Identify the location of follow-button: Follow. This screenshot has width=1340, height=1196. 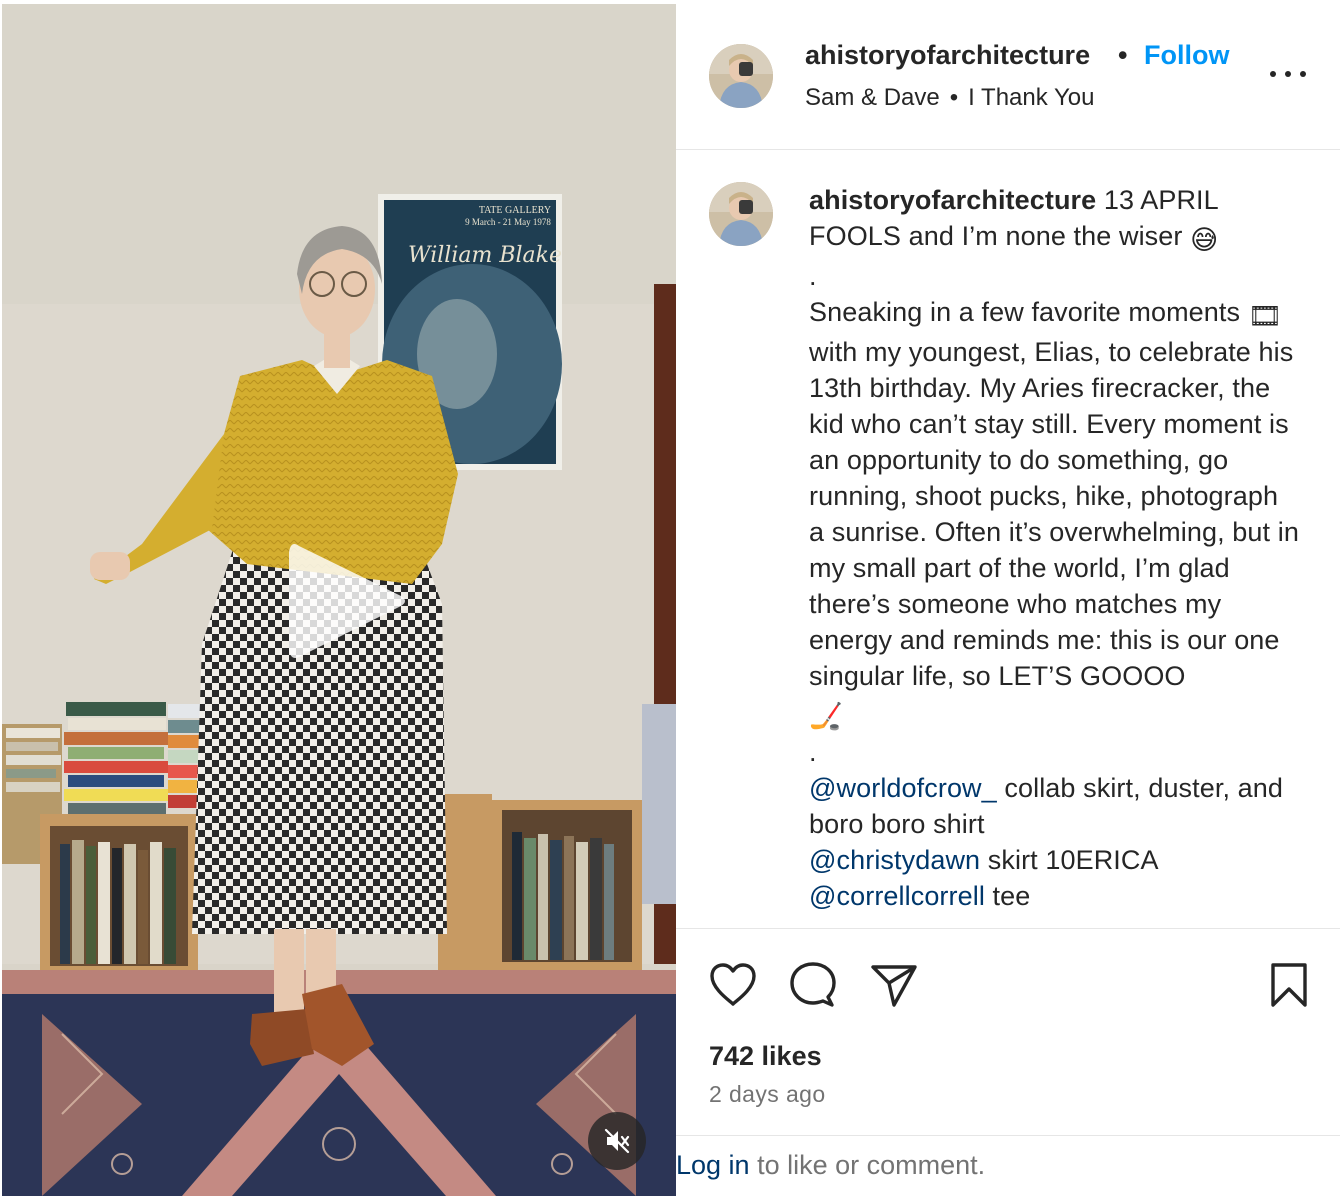
(1186, 55).